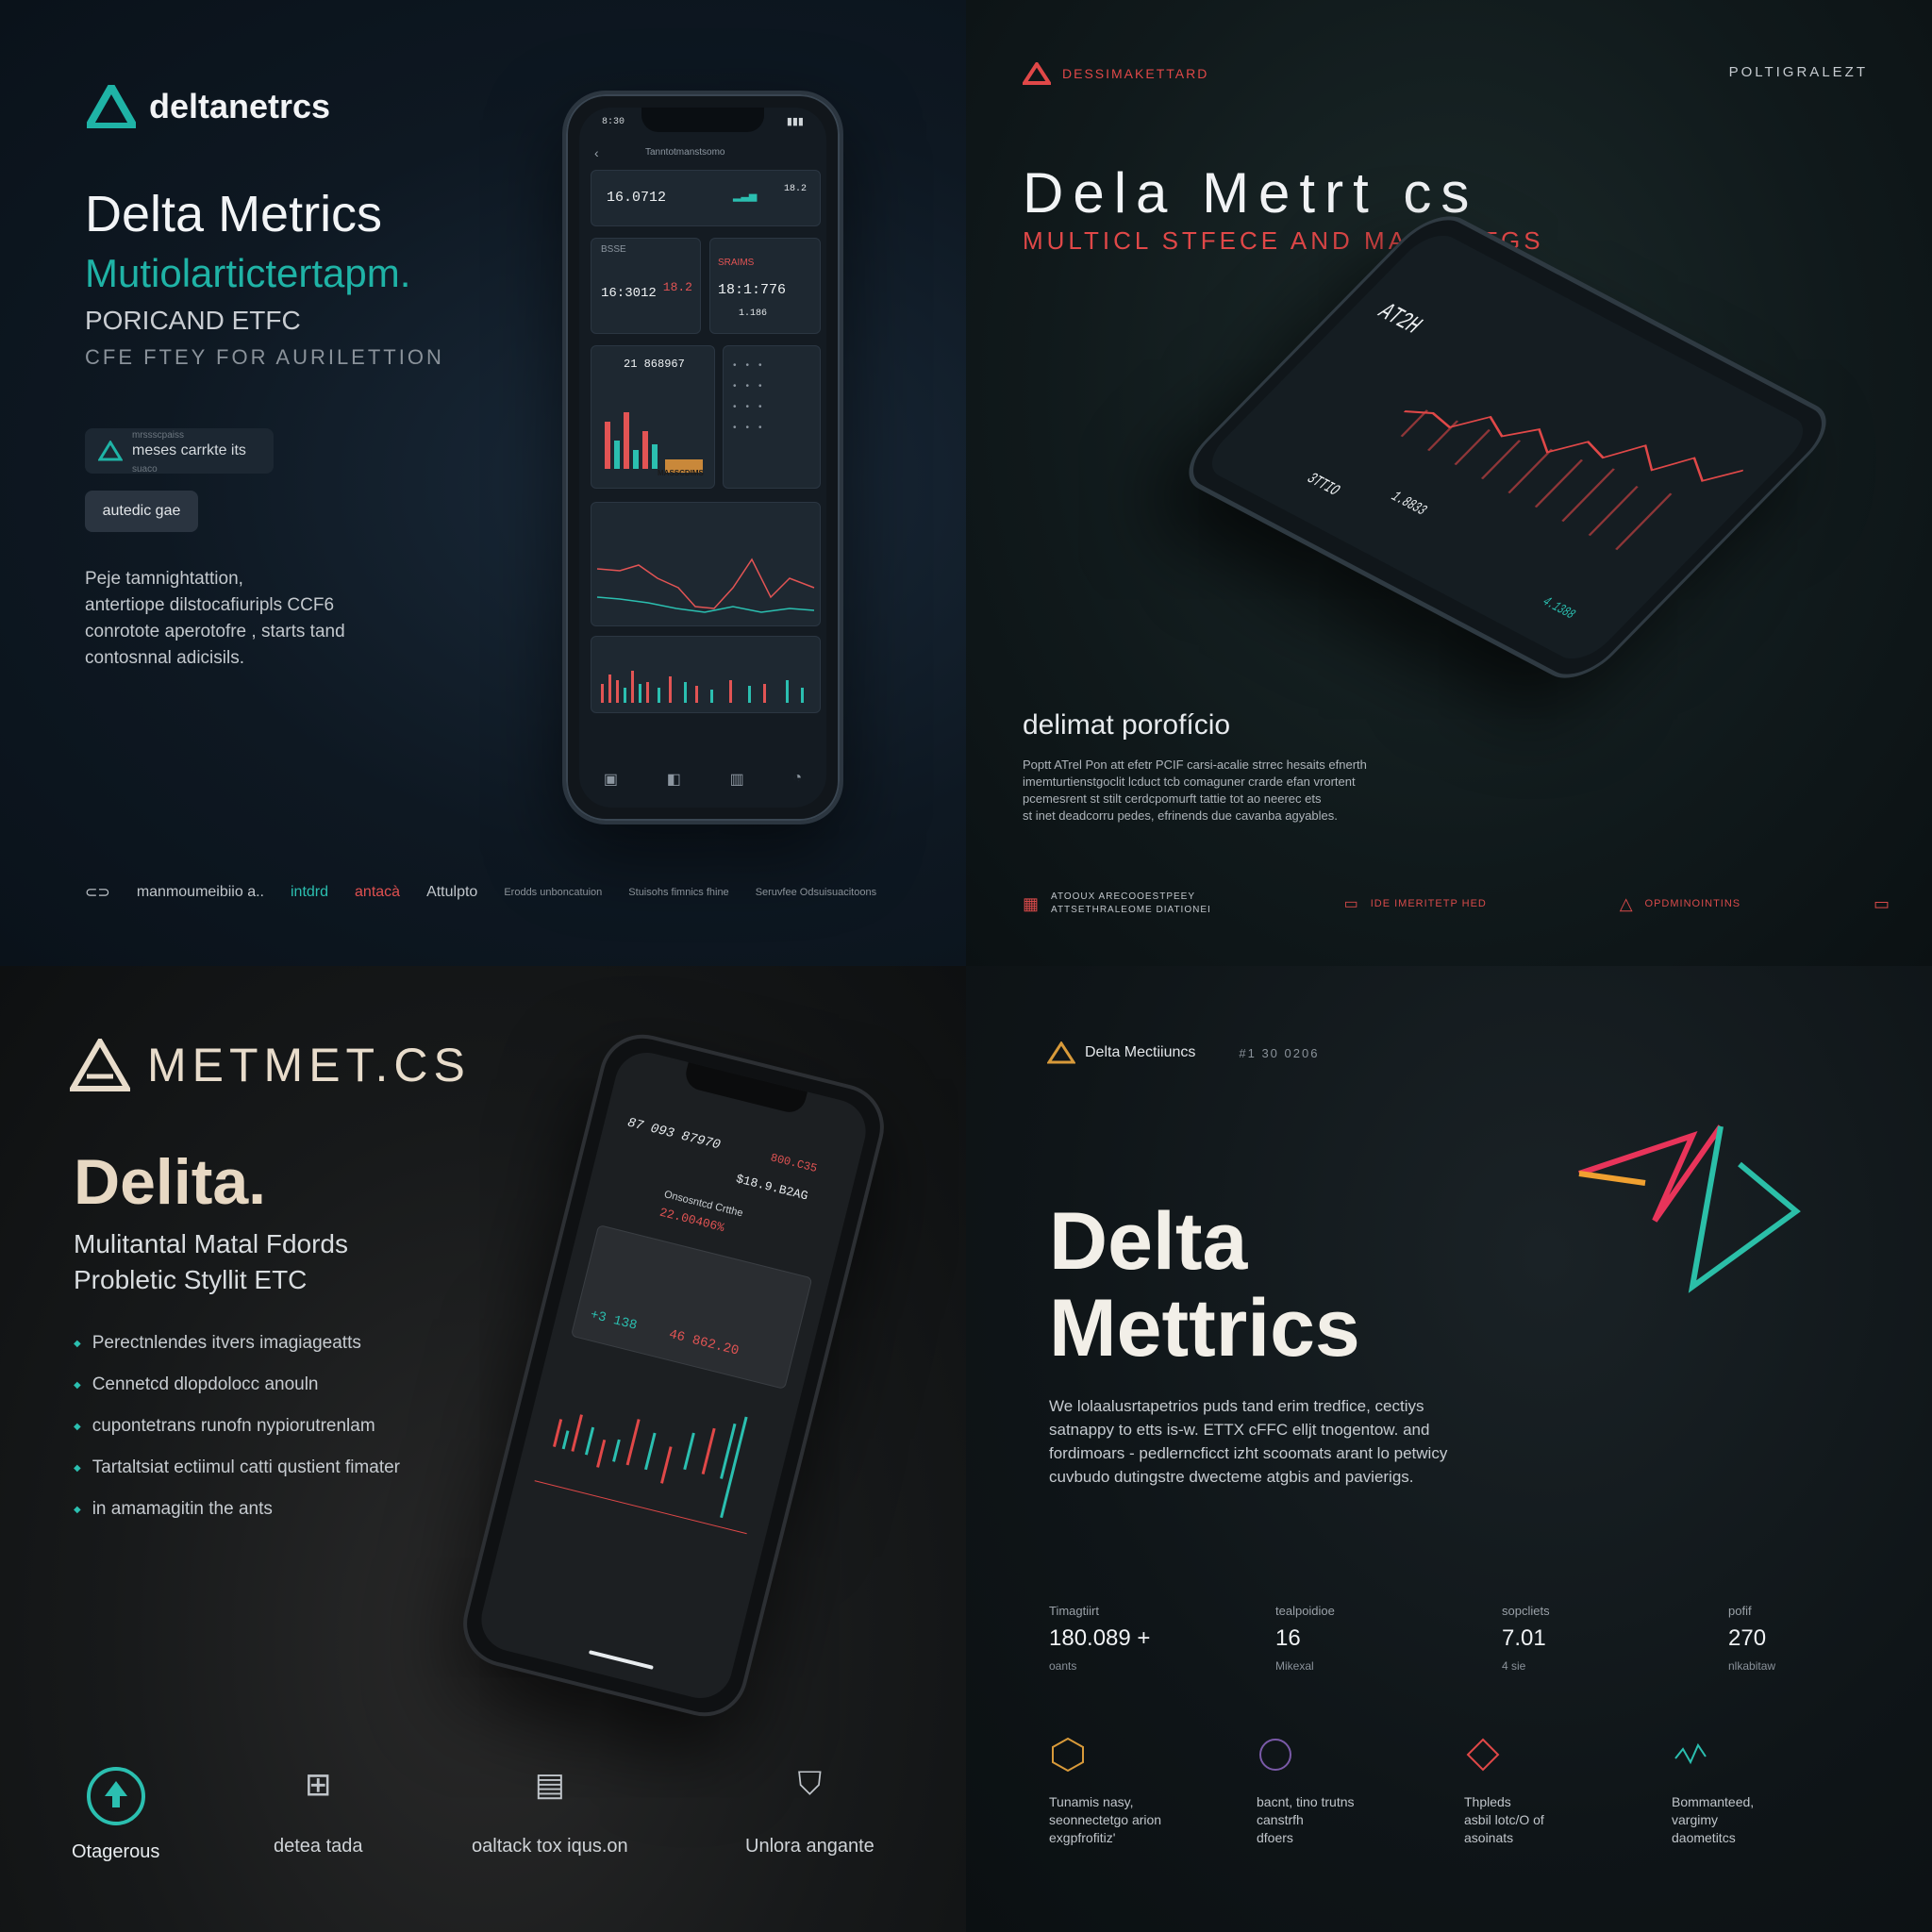 The width and height of the screenshot is (1932, 1932). Describe the element at coordinates (1740, 1611) in the screenshot. I see `stat-label: pofif` at that location.